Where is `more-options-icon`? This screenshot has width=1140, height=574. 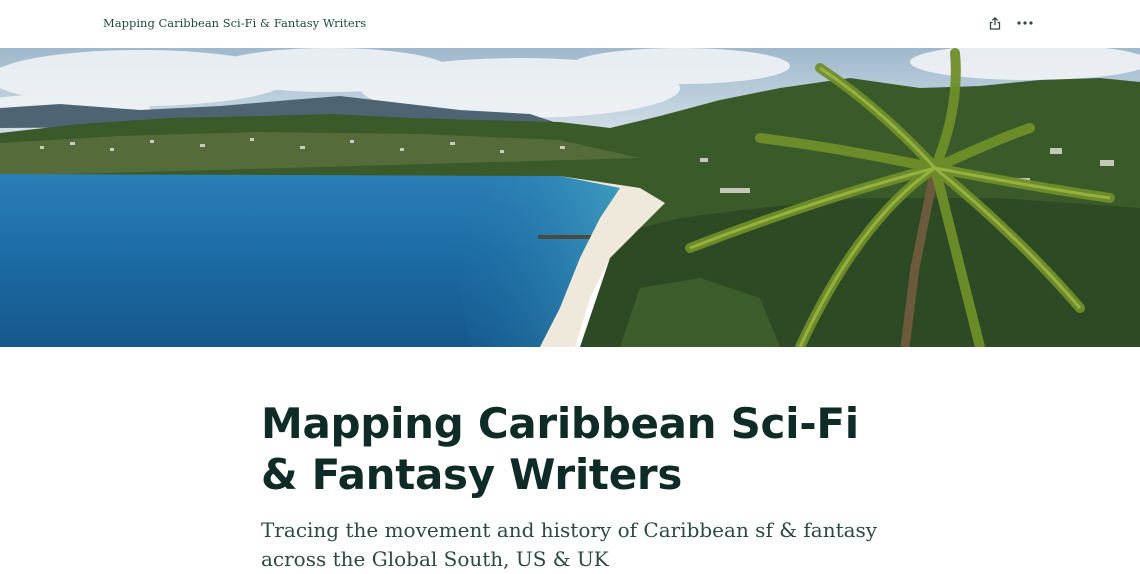 more-options-icon is located at coordinates (1025, 23).